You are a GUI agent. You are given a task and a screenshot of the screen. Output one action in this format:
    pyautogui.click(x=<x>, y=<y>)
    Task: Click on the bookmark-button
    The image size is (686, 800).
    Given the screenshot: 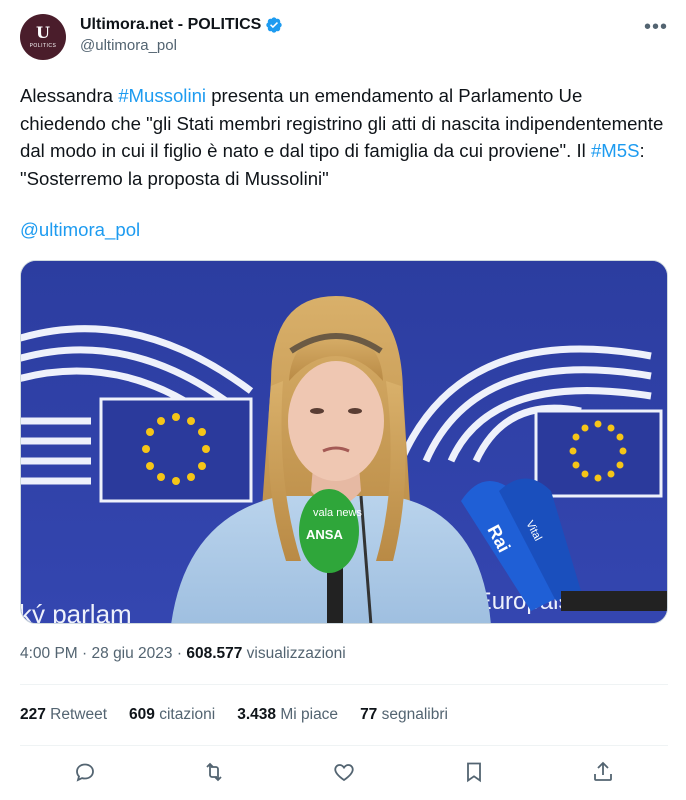 What is the action you would take?
    pyautogui.click(x=474, y=772)
    